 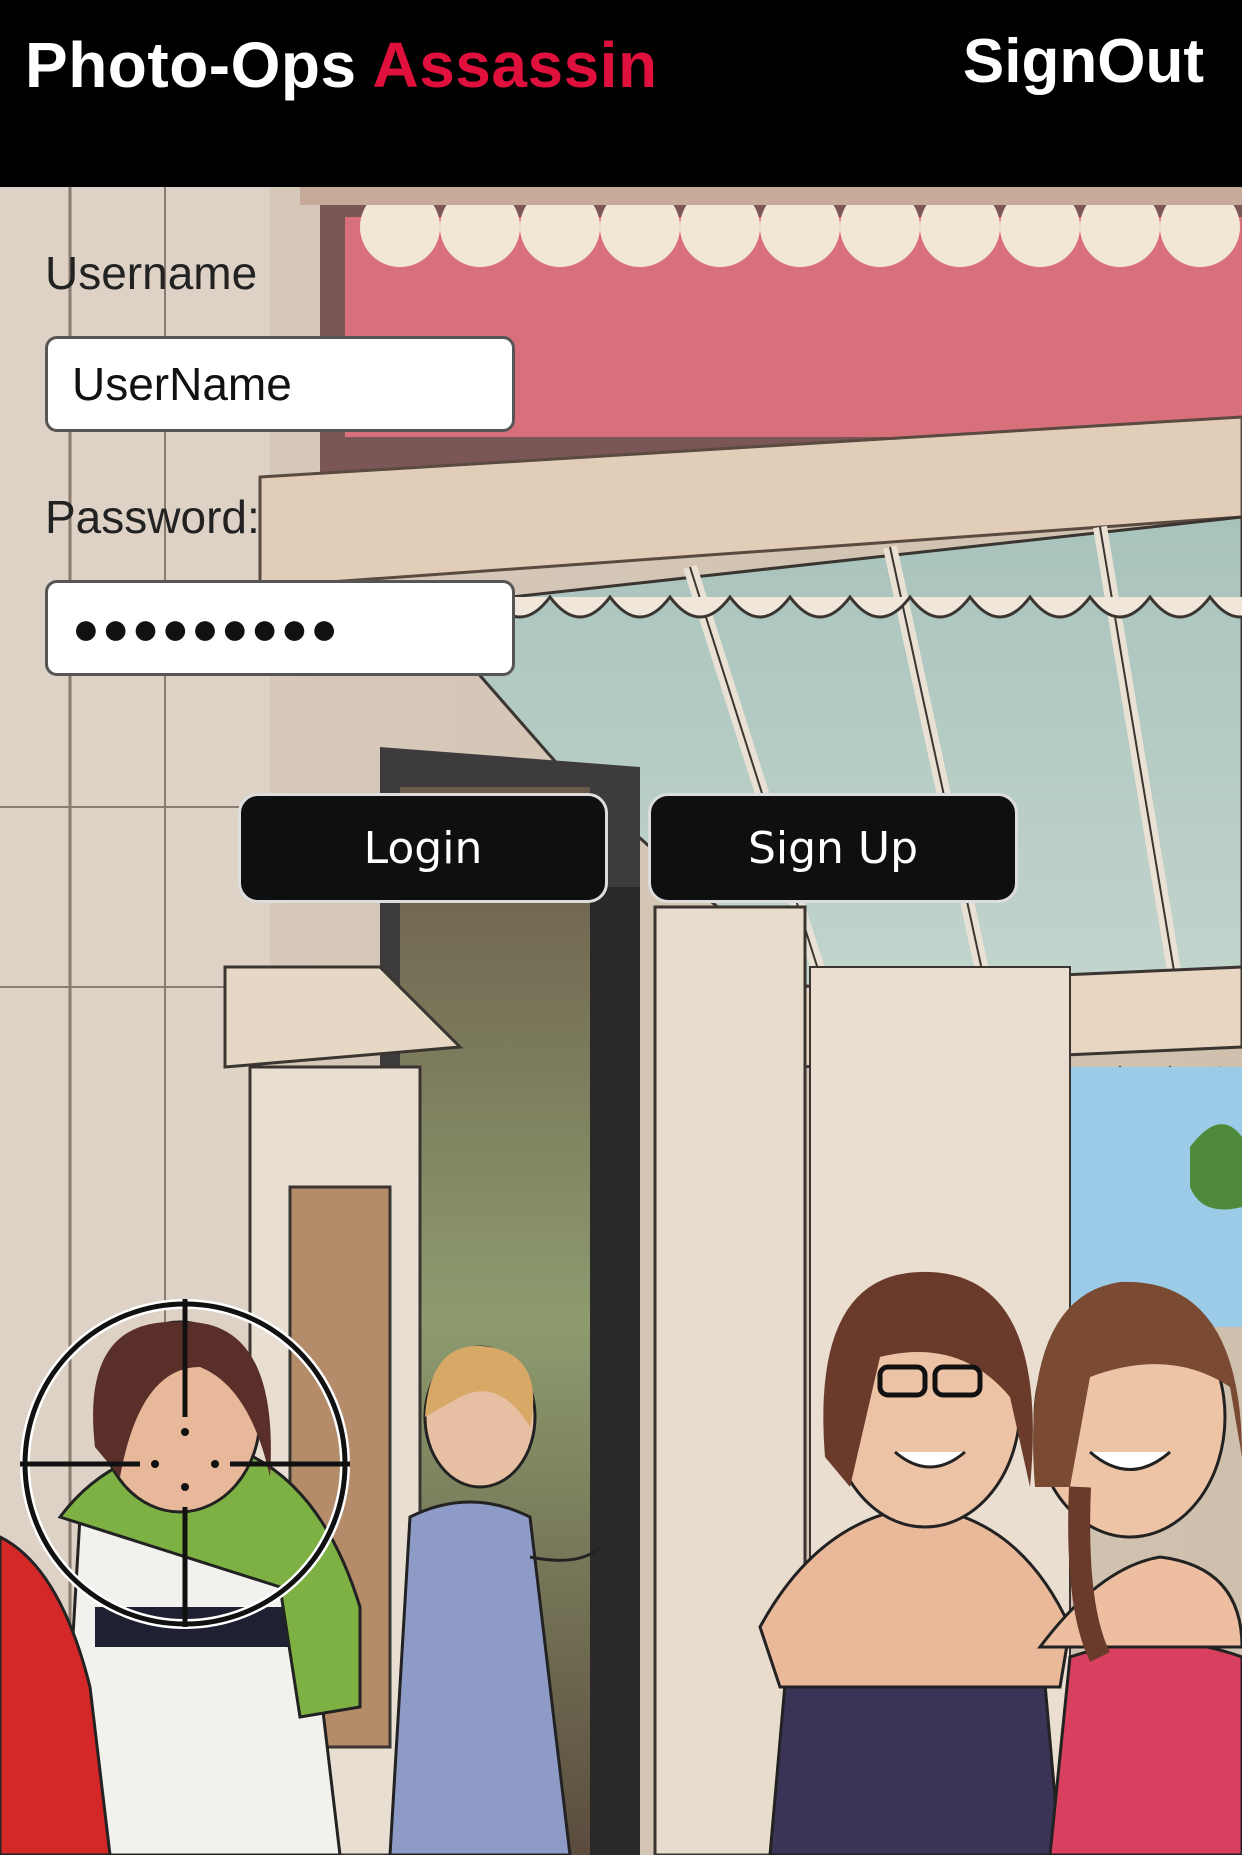 I want to click on app-title-part2: Assassin, so click(x=515, y=65).